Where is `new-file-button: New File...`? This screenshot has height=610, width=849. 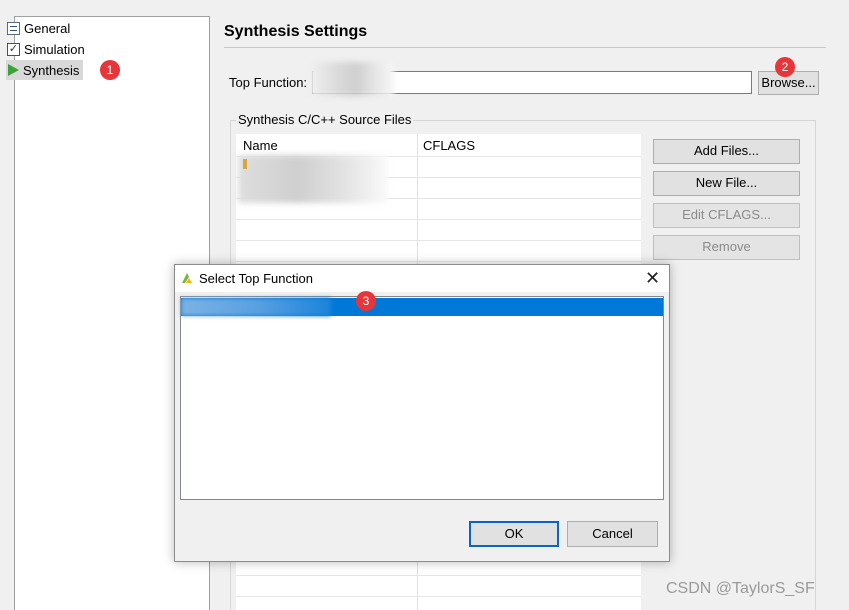
new-file-button: New File... is located at coordinates (726, 183).